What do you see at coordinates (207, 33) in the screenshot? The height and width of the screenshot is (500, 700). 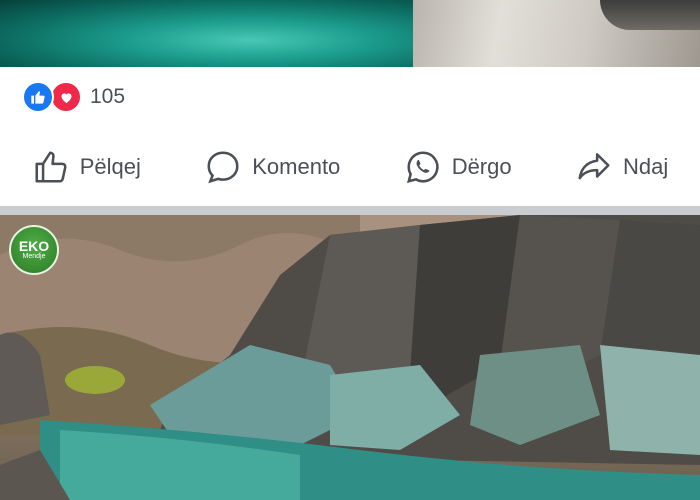 I see `water-region` at bounding box center [207, 33].